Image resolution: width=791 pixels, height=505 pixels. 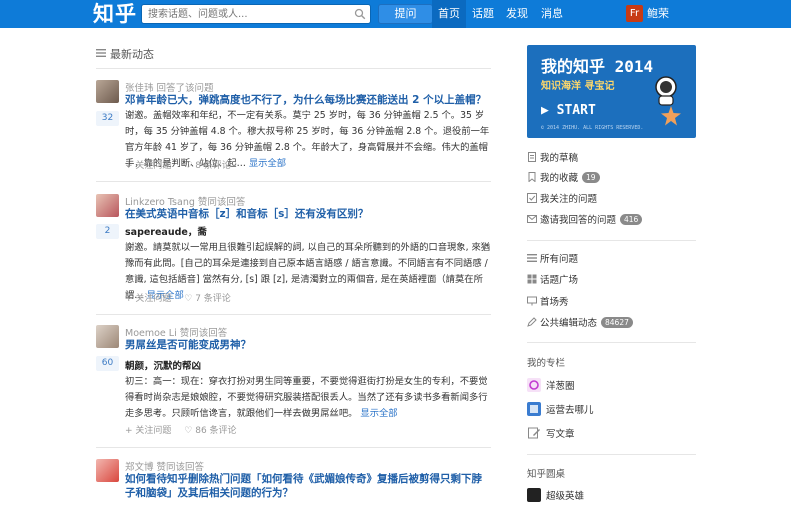 What do you see at coordinates (591, 177) in the screenshot?
I see `count-badge: 19` at bounding box center [591, 177].